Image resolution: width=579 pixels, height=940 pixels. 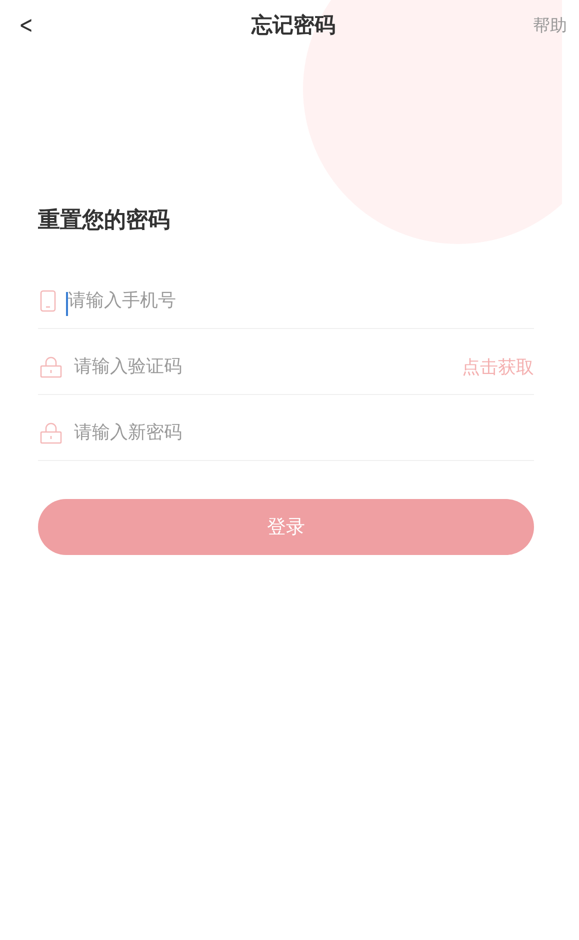 I want to click on get-code-link: 点击获取, so click(x=498, y=366).